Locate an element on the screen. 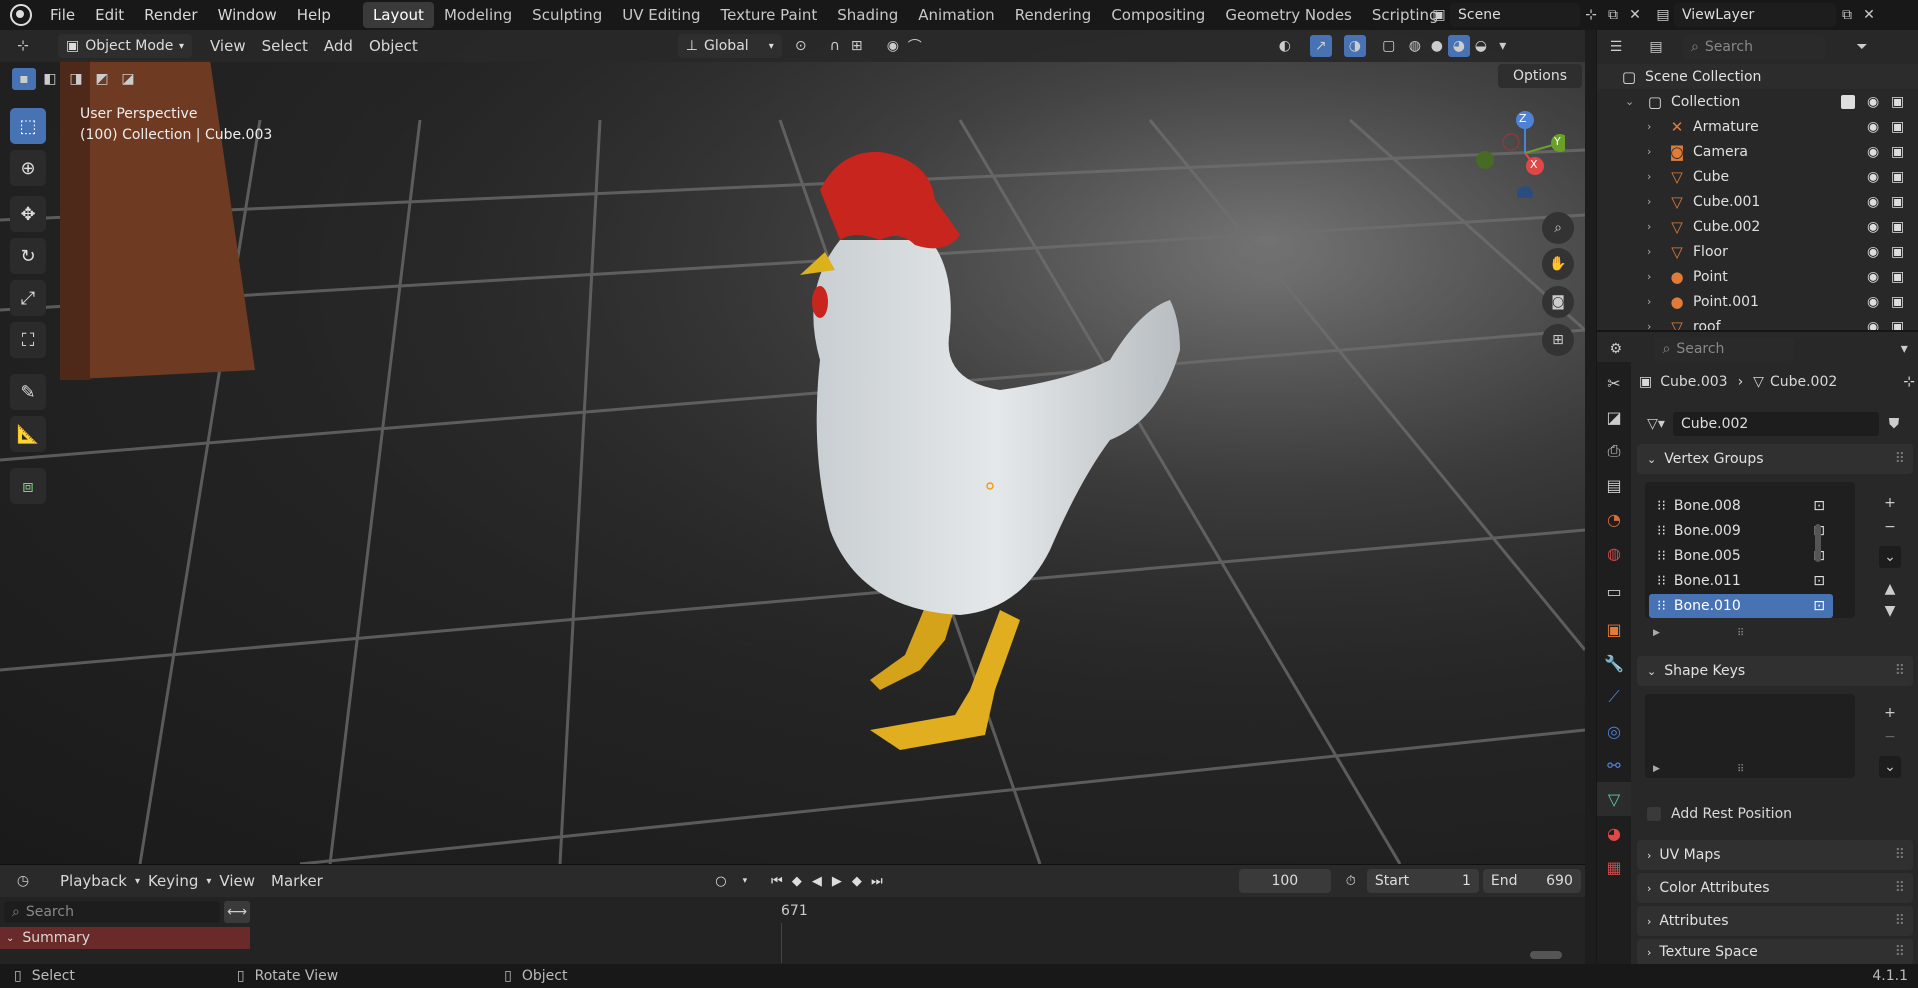  display-mode-icon: ▤ is located at coordinates (1656, 47).